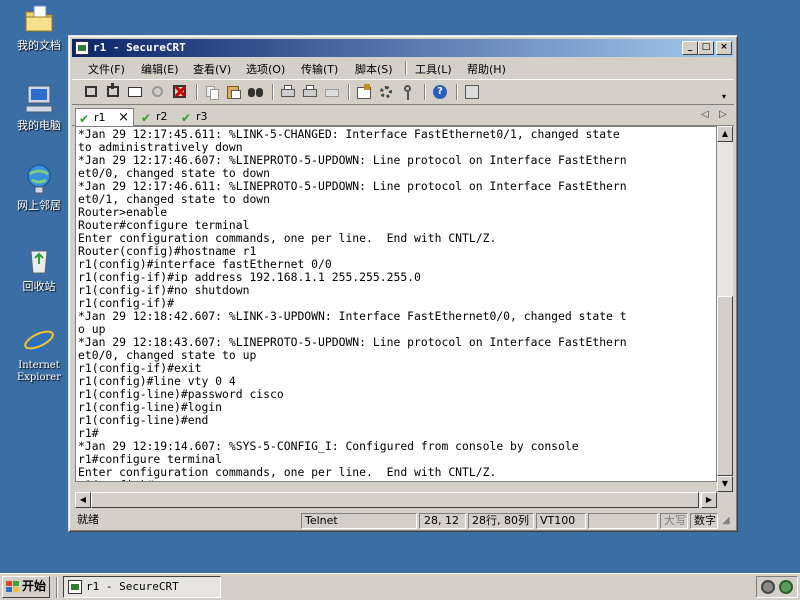 The width and height of the screenshot is (800, 600). I want to click on desktop-icon-network: 网上邻居, so click(39, 187).